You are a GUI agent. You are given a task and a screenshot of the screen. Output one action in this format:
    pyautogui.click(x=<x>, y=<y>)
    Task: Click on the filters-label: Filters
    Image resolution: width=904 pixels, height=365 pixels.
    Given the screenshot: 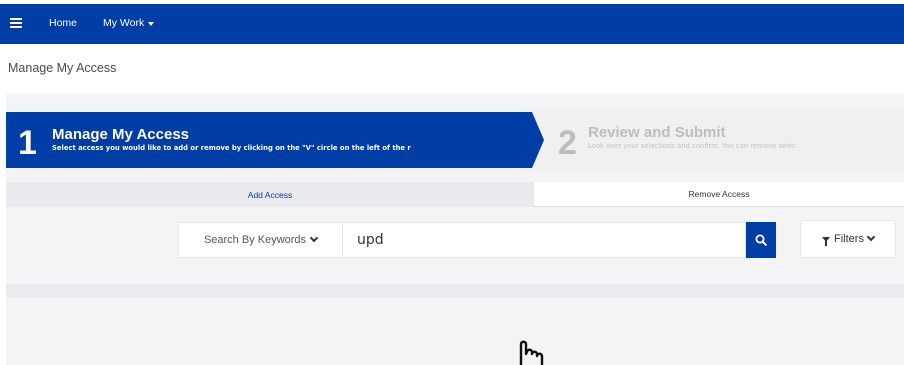 What is the action you would take?
    pyautogui.click(x=849, y=239)
    